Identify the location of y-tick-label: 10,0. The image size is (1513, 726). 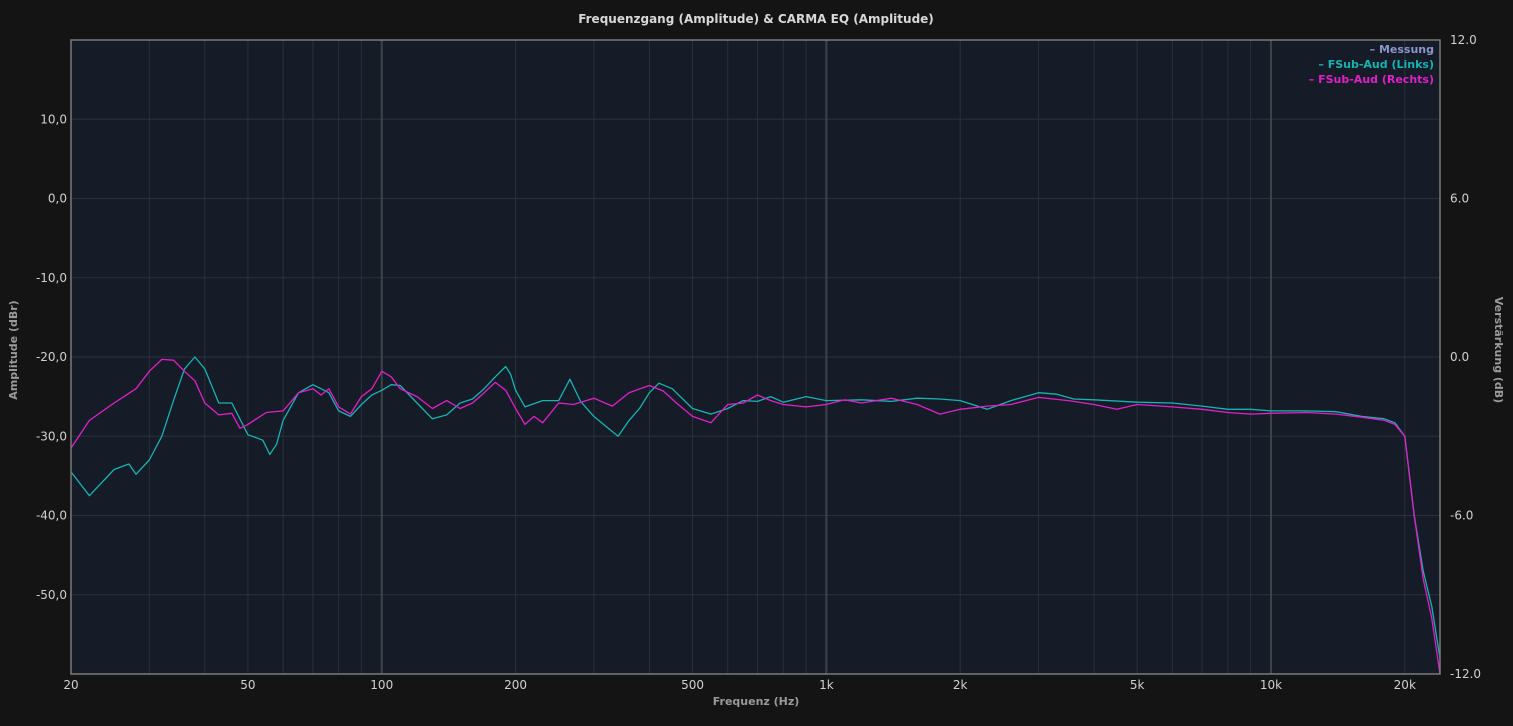
(53, 119).